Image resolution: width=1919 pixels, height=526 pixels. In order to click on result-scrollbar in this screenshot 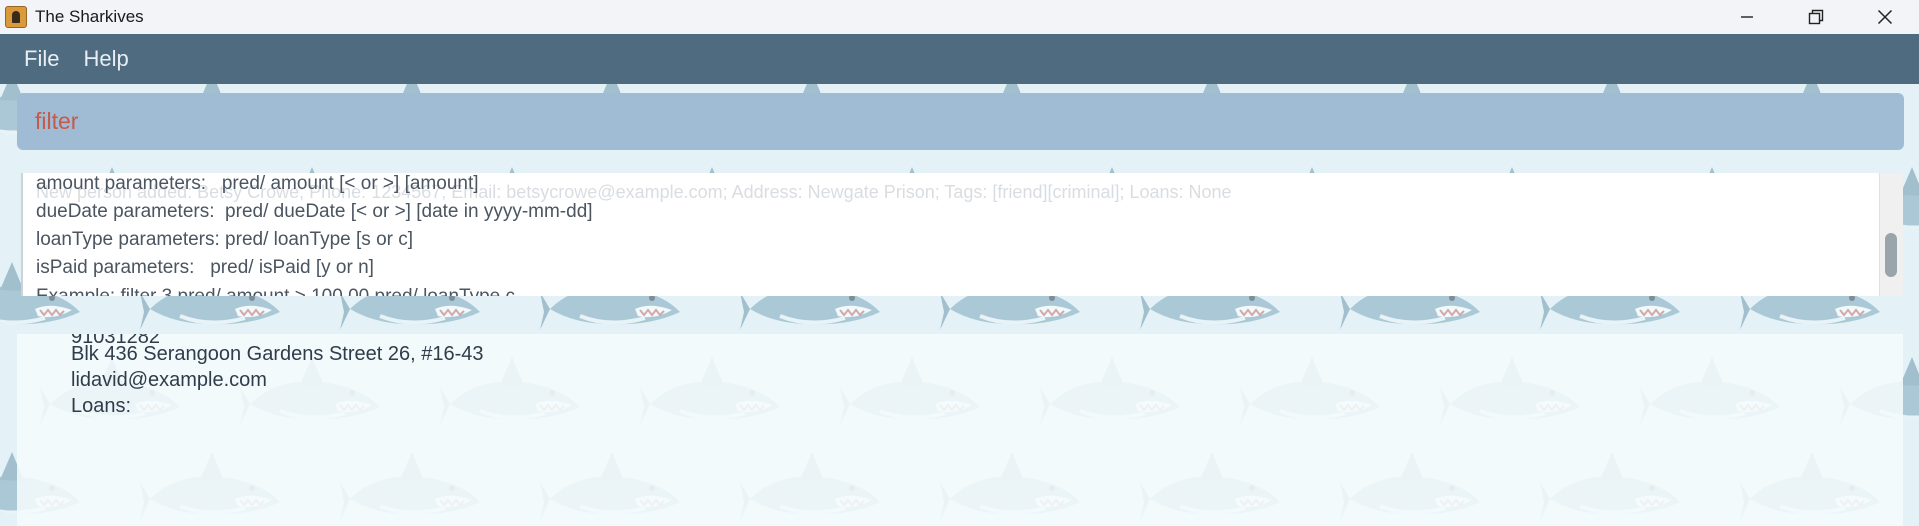, I will do `click(1891, 234)`.